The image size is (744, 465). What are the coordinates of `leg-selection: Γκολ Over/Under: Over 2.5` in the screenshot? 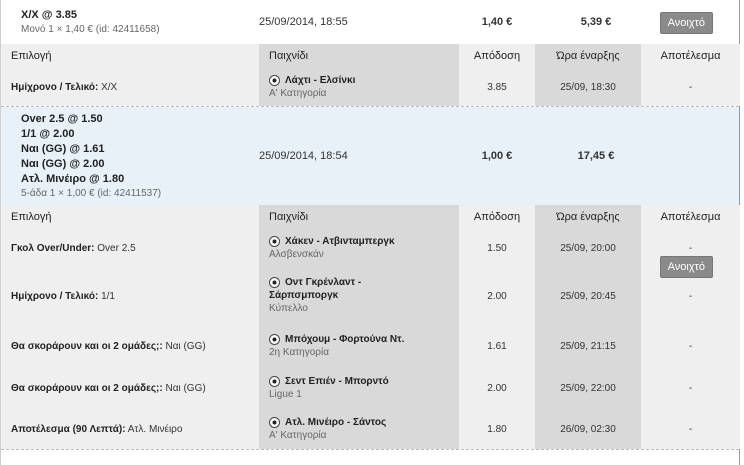 It's located at (130, 248).